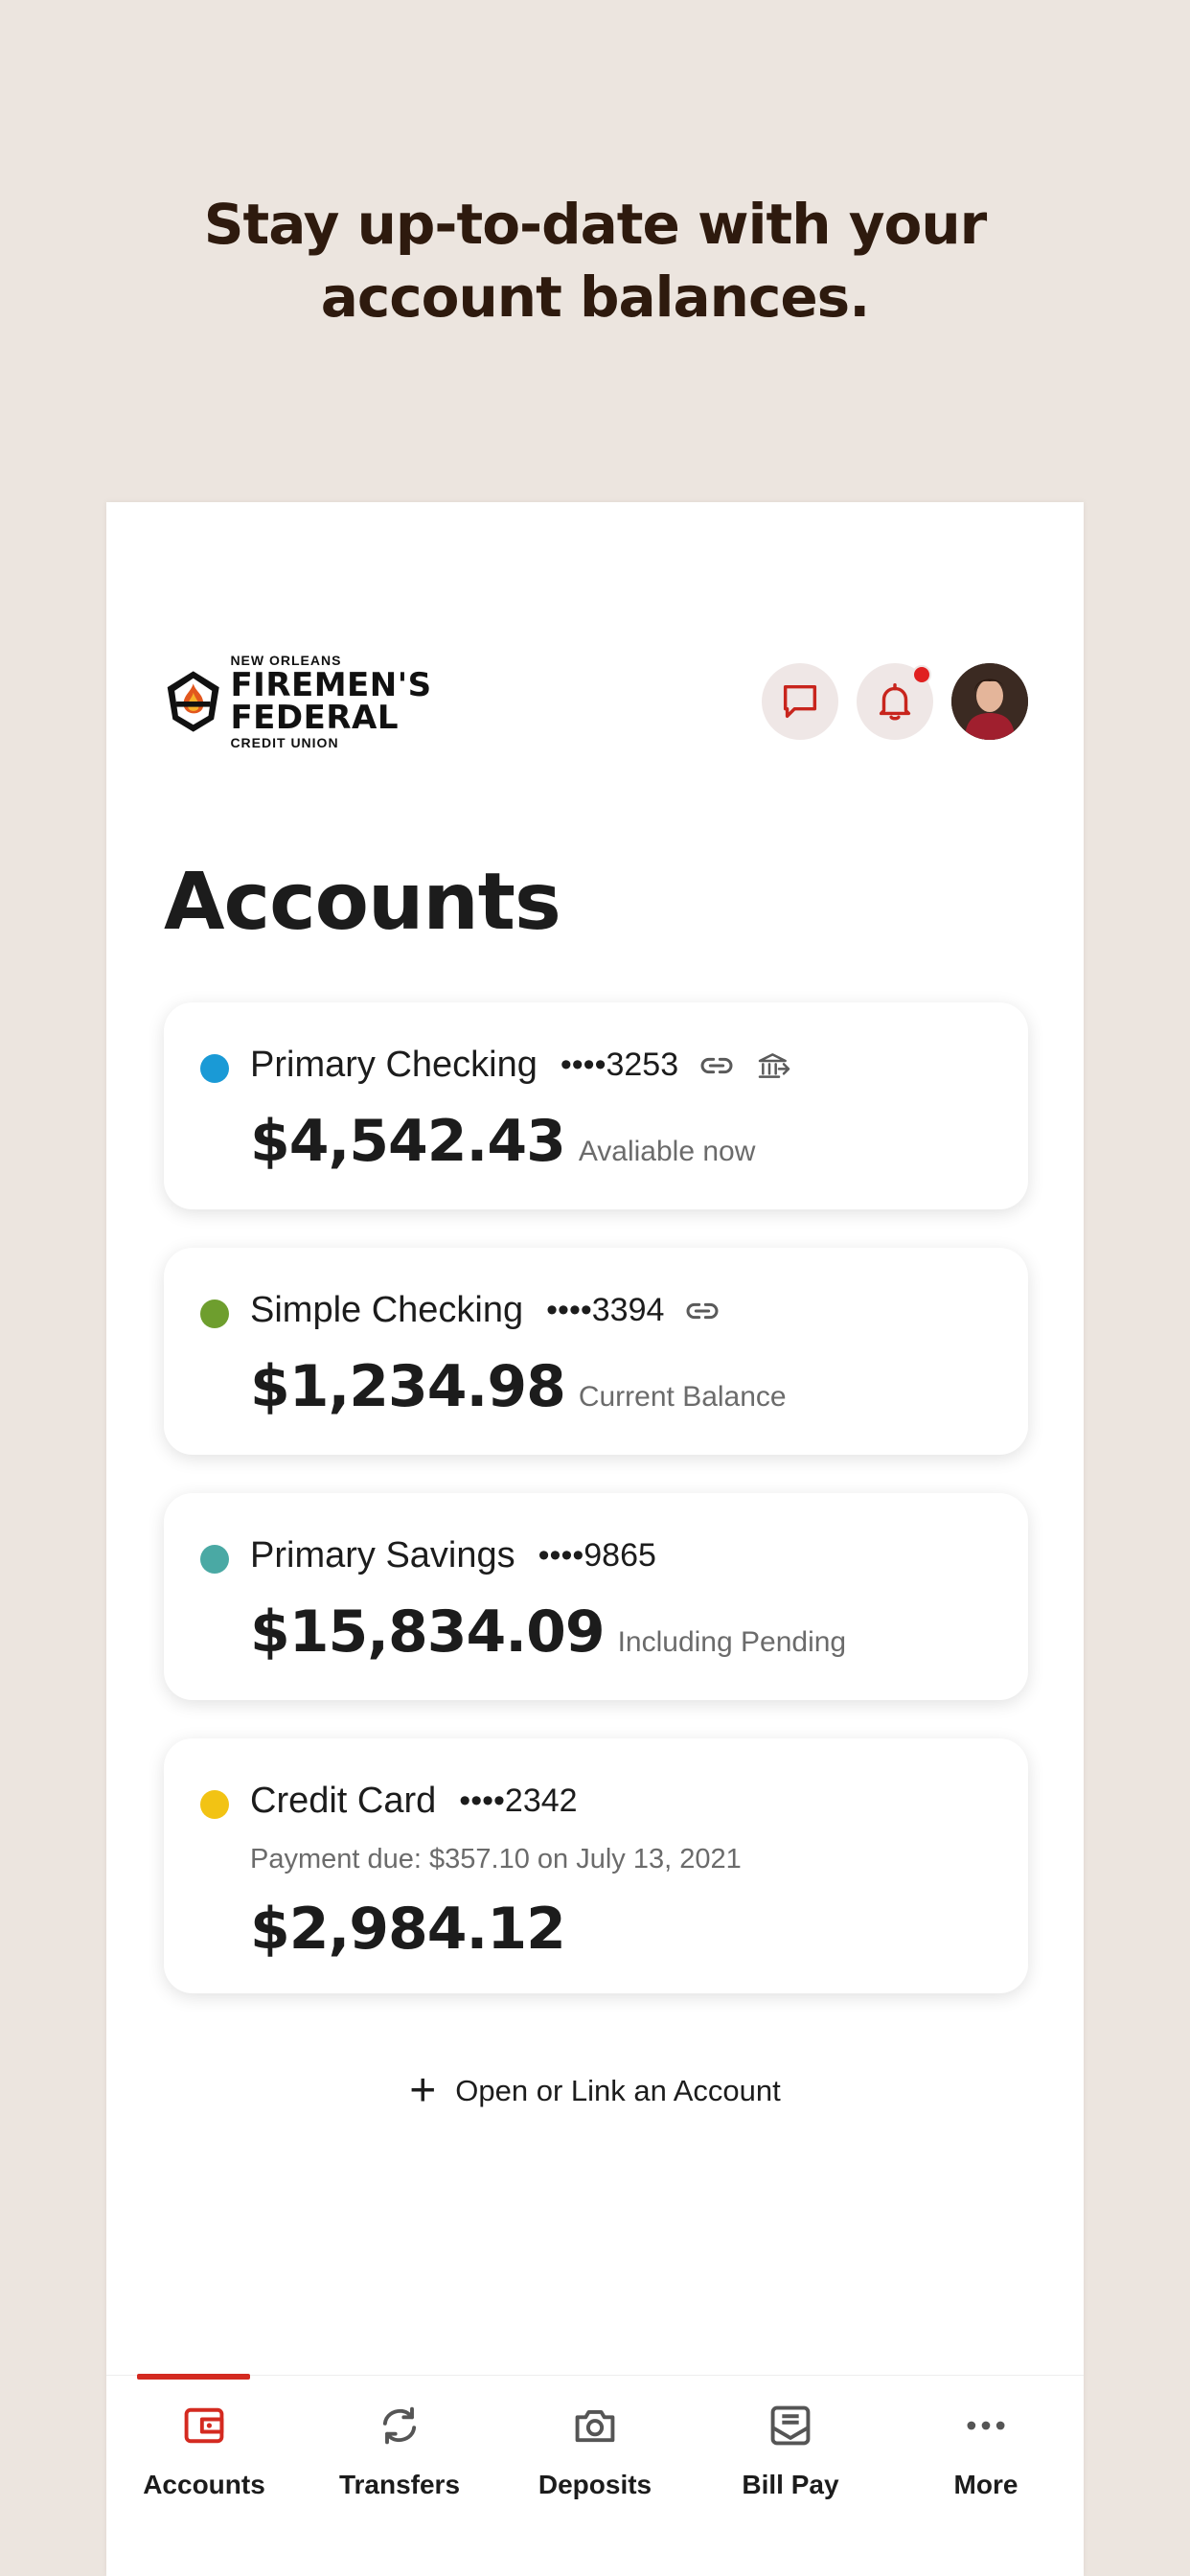  What do you see at coordinates (791, 2425) in the screenshot?
I see `bill-icon` at bounding box center [791, 2425].